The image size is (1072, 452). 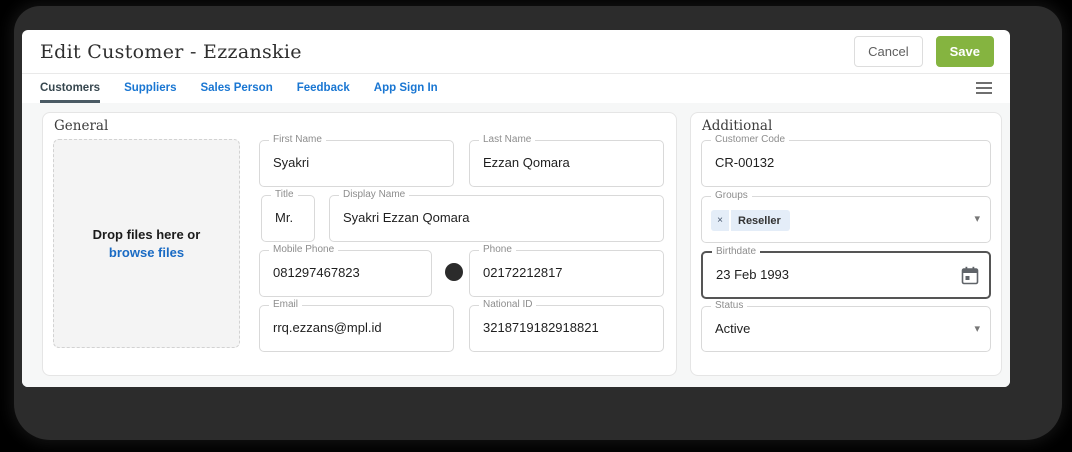 I want to click on status-select: Status Active ▾, so click(x=846, y=326).